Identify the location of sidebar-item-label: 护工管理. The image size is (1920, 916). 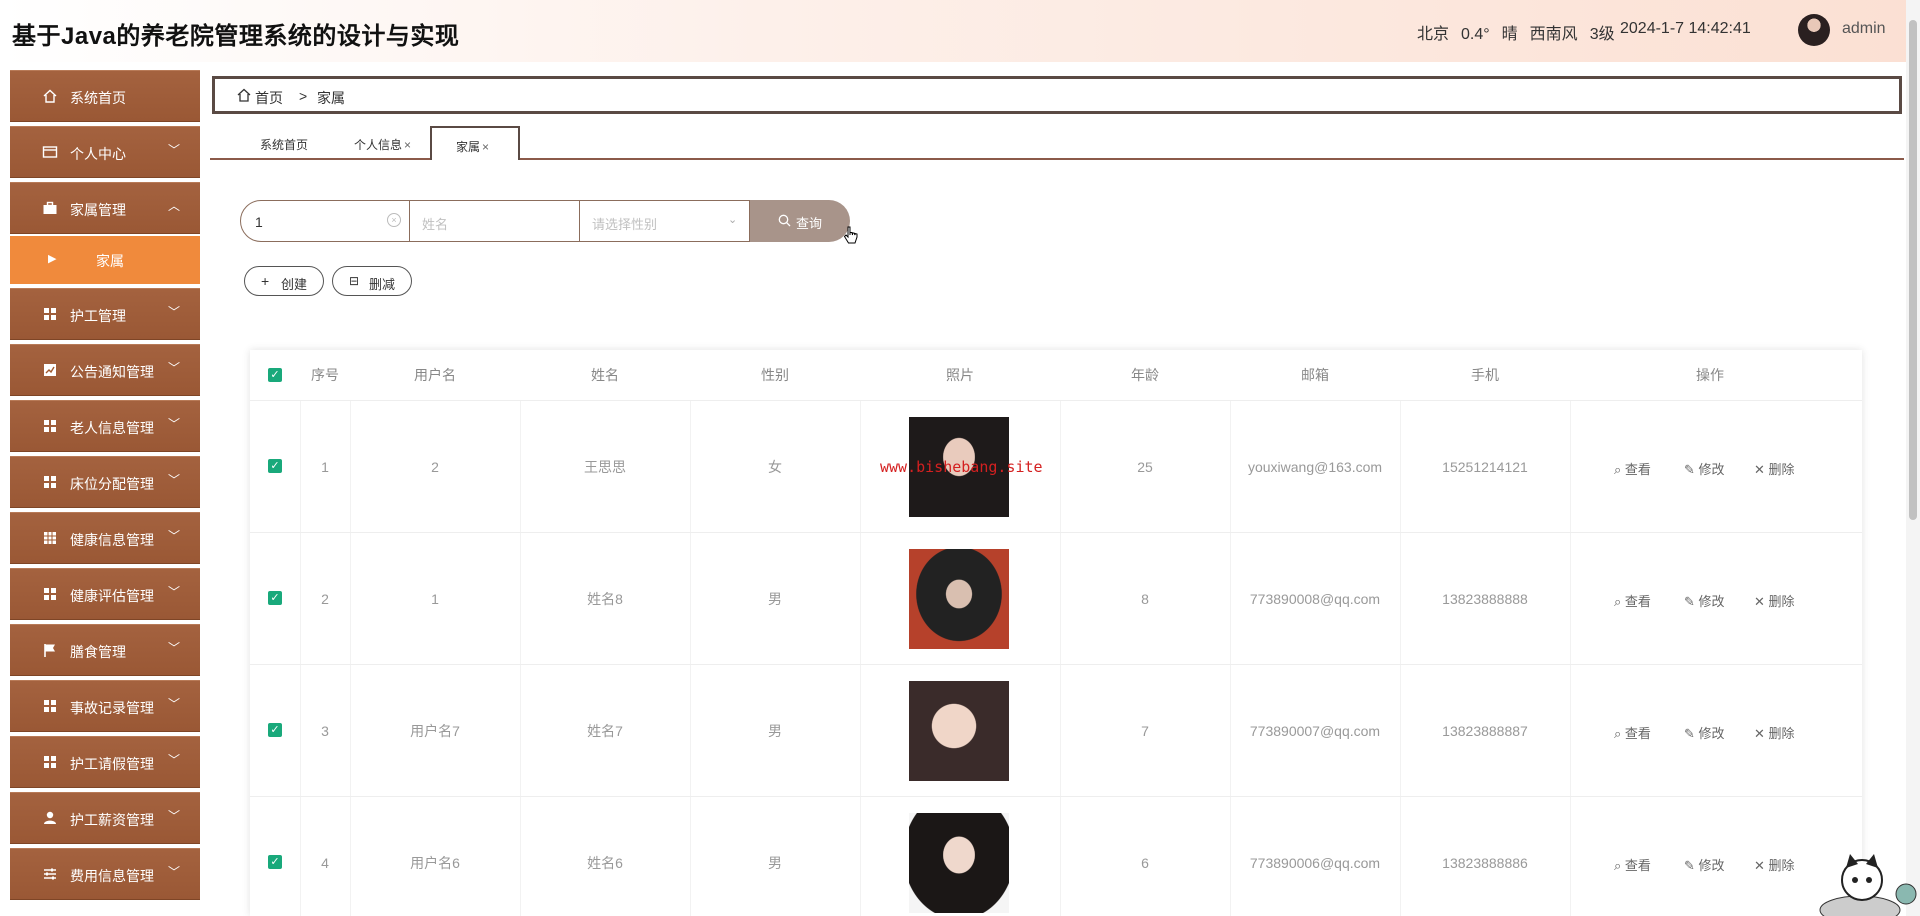
(98, 316).